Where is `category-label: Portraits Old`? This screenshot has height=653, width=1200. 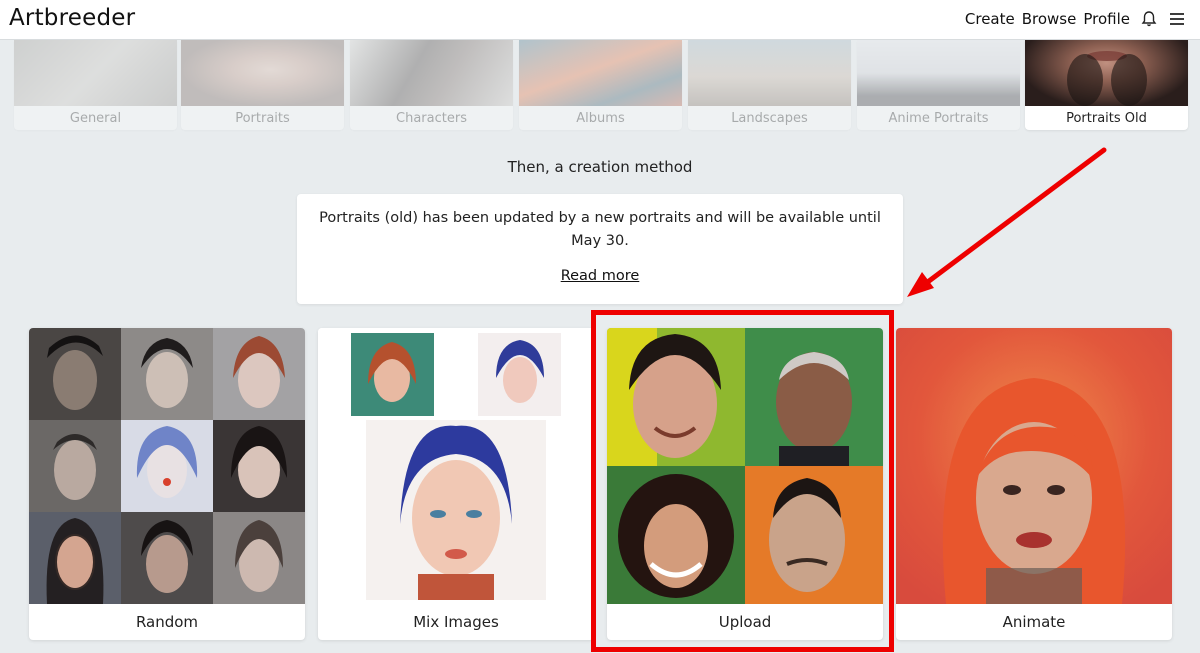
category-label: Portraits Old is located at coordinates (1106, 118).